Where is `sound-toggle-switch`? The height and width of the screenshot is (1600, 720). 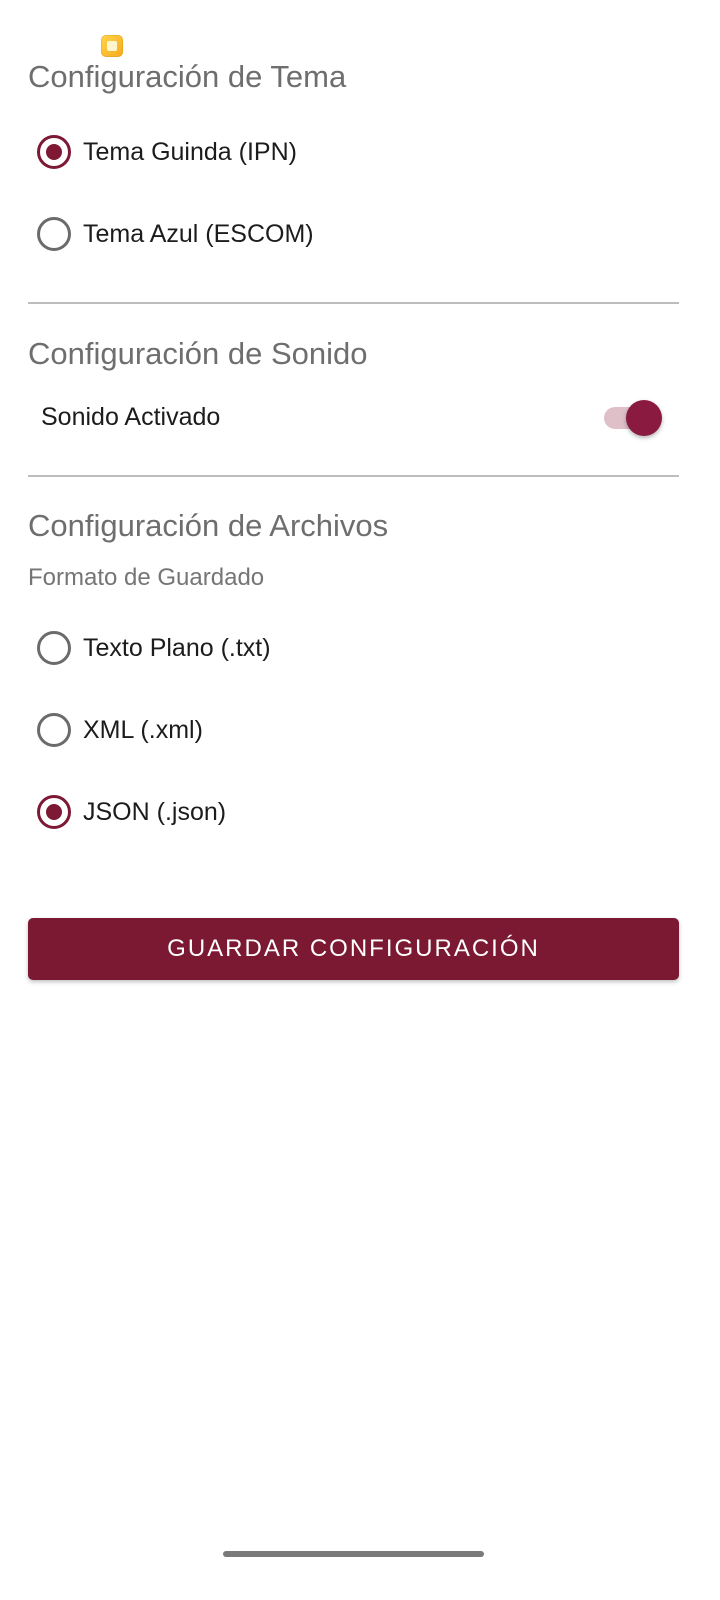
sound-toggle-switch is located at coordinates (633, 418).